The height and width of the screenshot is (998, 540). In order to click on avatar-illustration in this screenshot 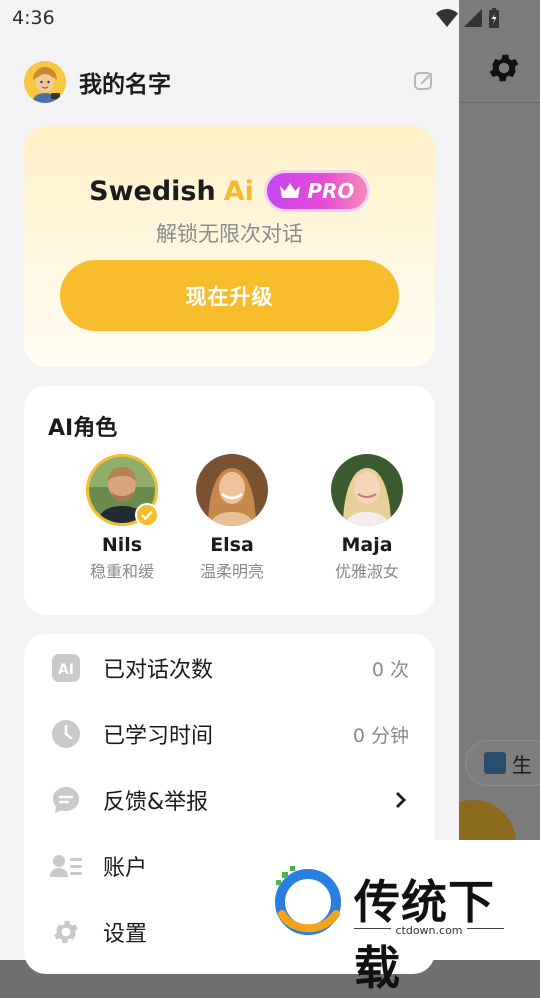, I will do `click(45, 82)`.